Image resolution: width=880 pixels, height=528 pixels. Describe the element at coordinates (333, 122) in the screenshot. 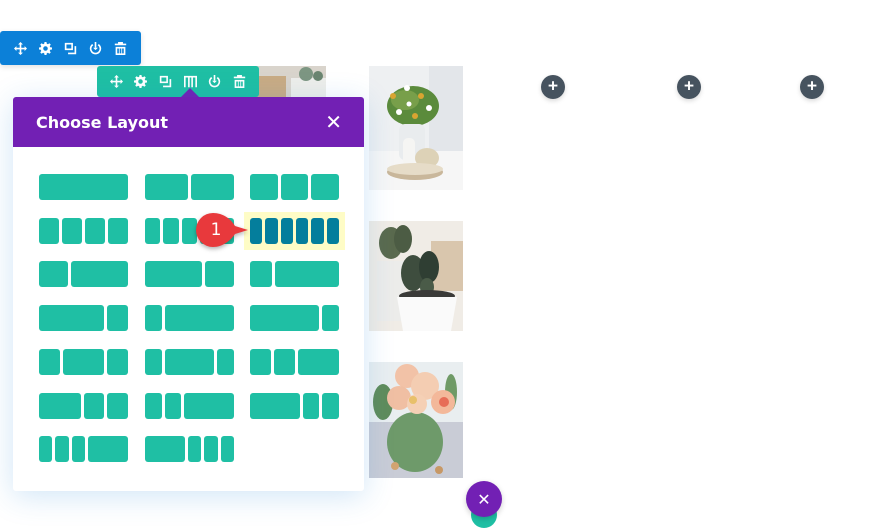

I see `close-icon: ✕` at that location.